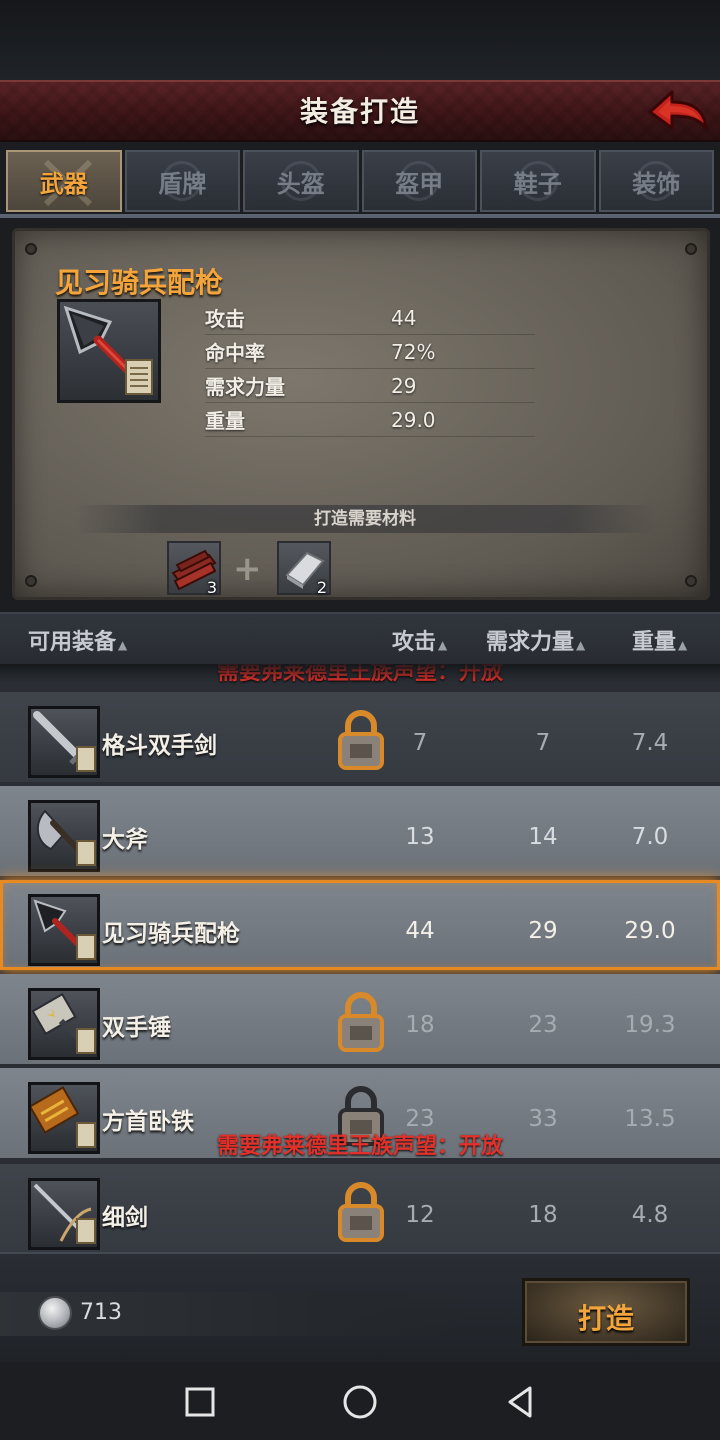  What do you see at coordinates (650, 837) in the screenshot?
I see `weight-value: 7.0` at bounding box center [650, 837].